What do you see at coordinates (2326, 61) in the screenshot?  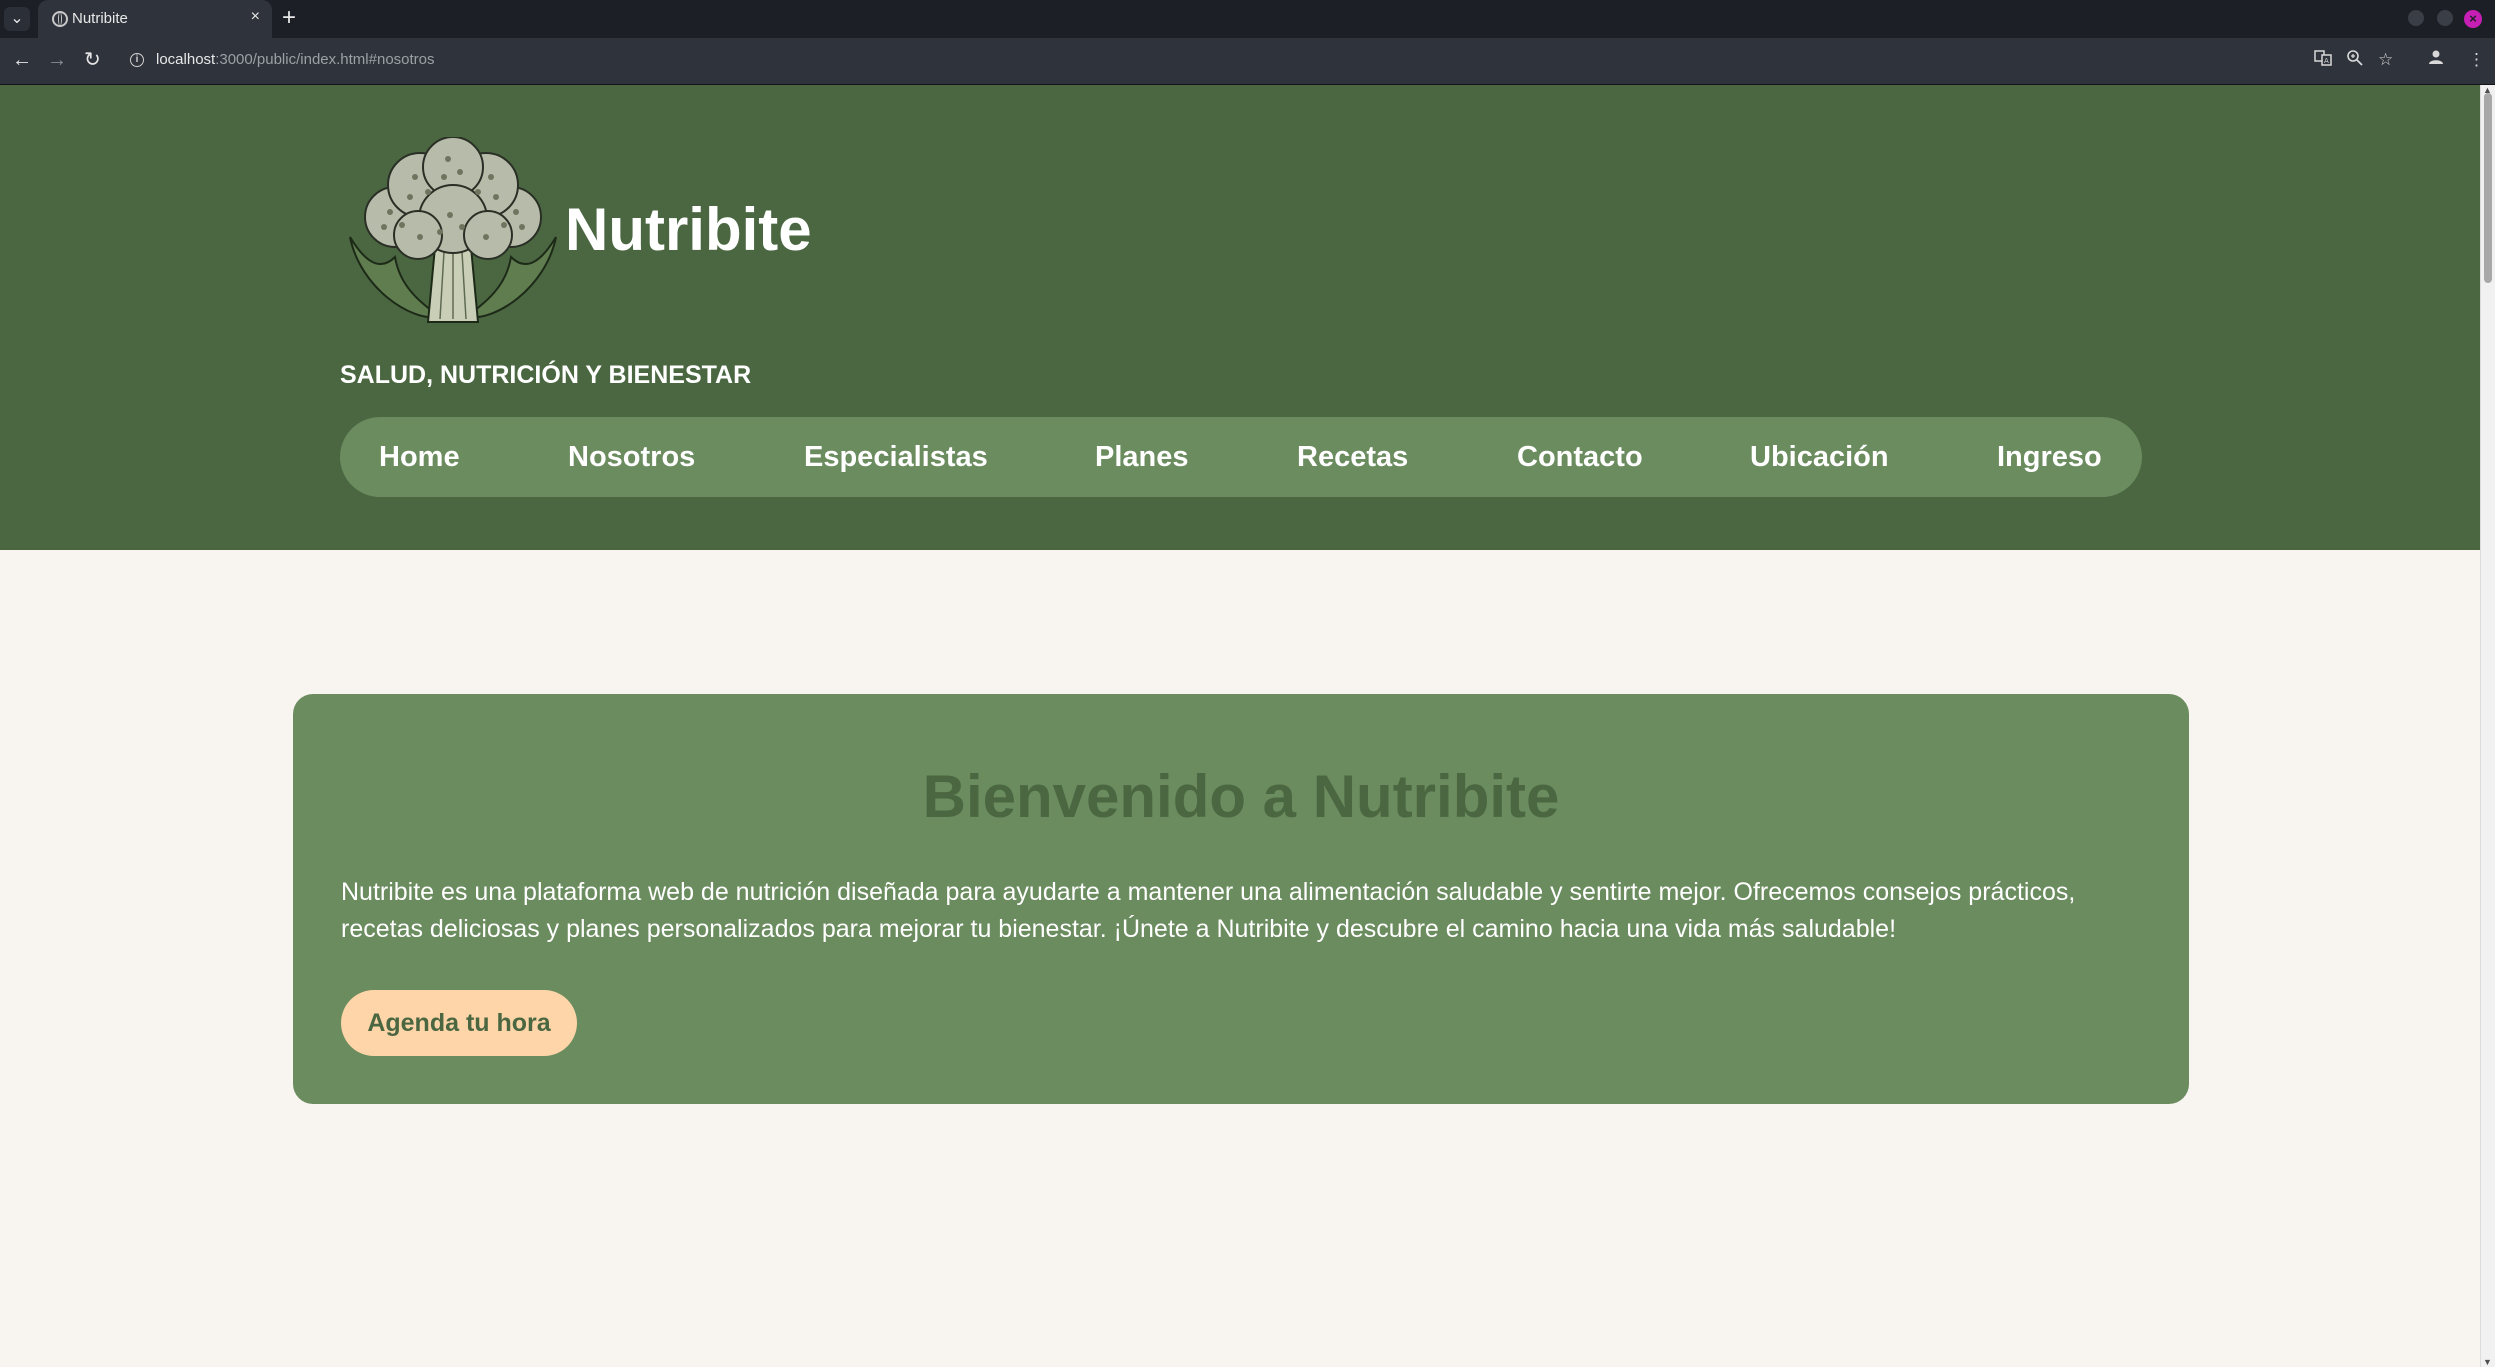 I see `svg-text: A` at bounding box center [2326, 61].